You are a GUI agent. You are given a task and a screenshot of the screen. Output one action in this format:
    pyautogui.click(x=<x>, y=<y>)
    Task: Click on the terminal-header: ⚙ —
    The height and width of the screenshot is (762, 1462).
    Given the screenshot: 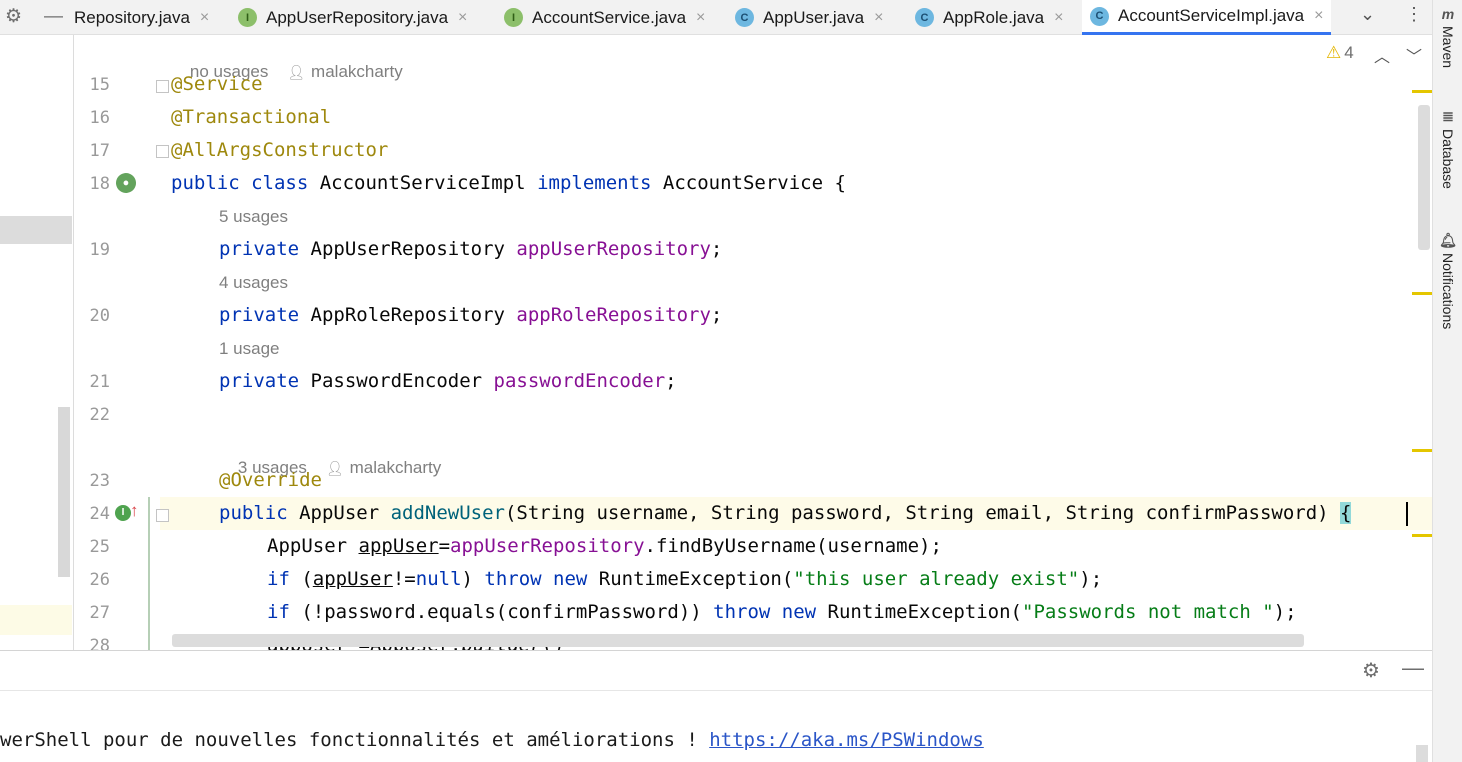 What is the action you would take?
    pyautogui.click(x=716, y=671)
    